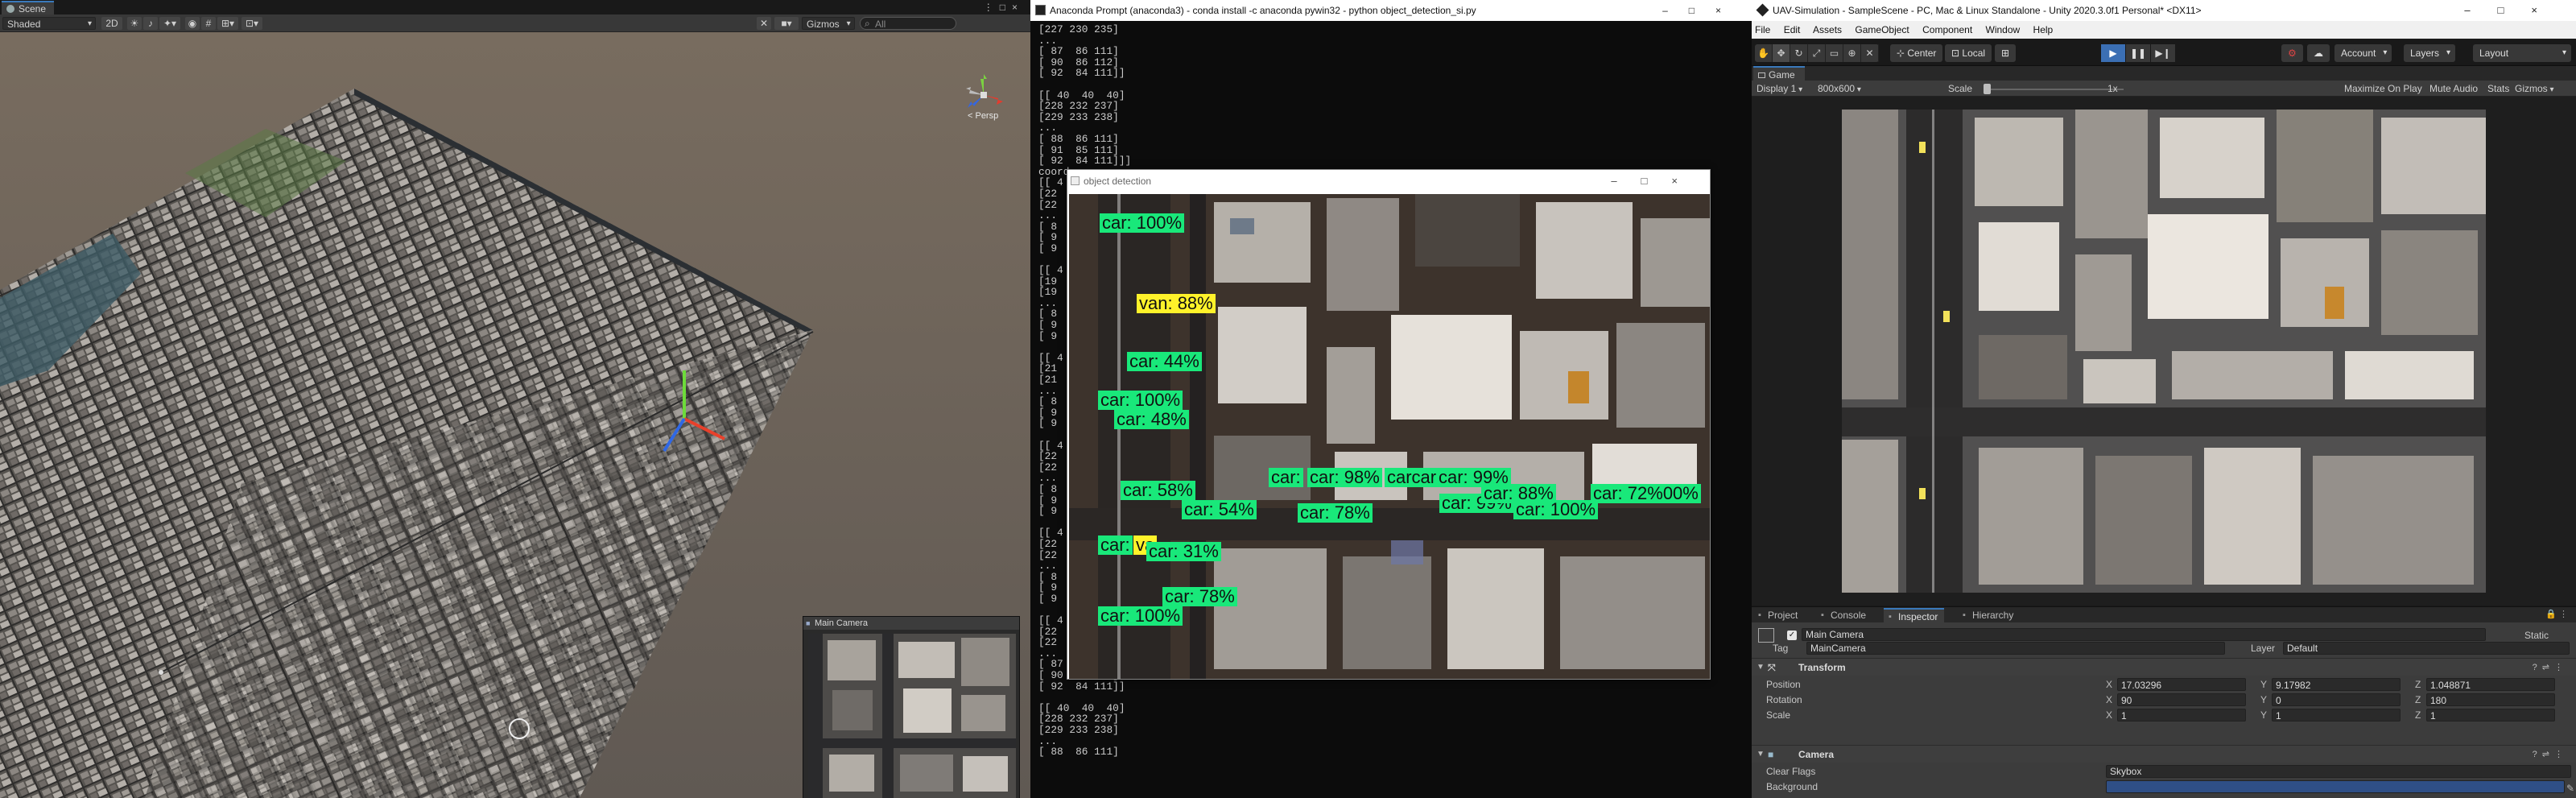 This screenshot has height=798, width=2576. What do you see at coordinates (1870, 53) in the screenshot?
I see `custom-tool-icon: ✕` at bounding box center [1870, 53].